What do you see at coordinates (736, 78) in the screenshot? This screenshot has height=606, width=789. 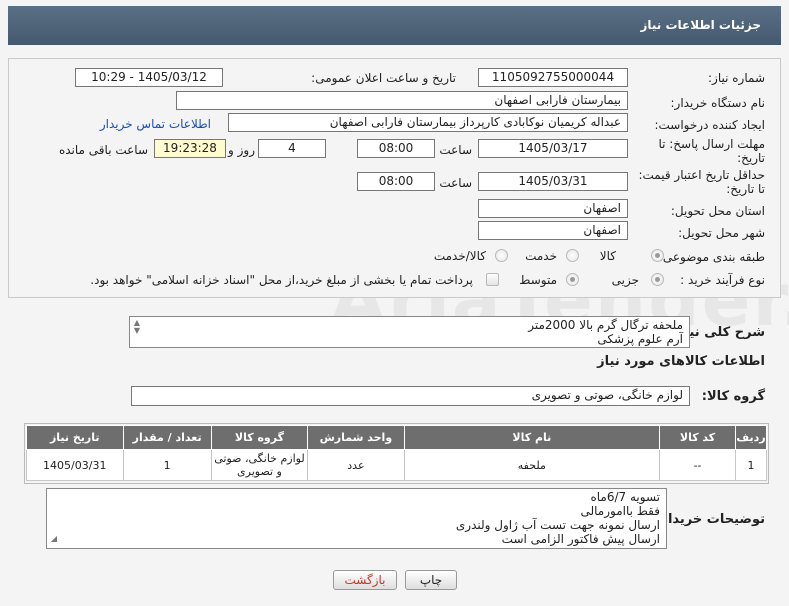 I see `need-number-label: شماره نیاز:` at bounding box center [736, 78].